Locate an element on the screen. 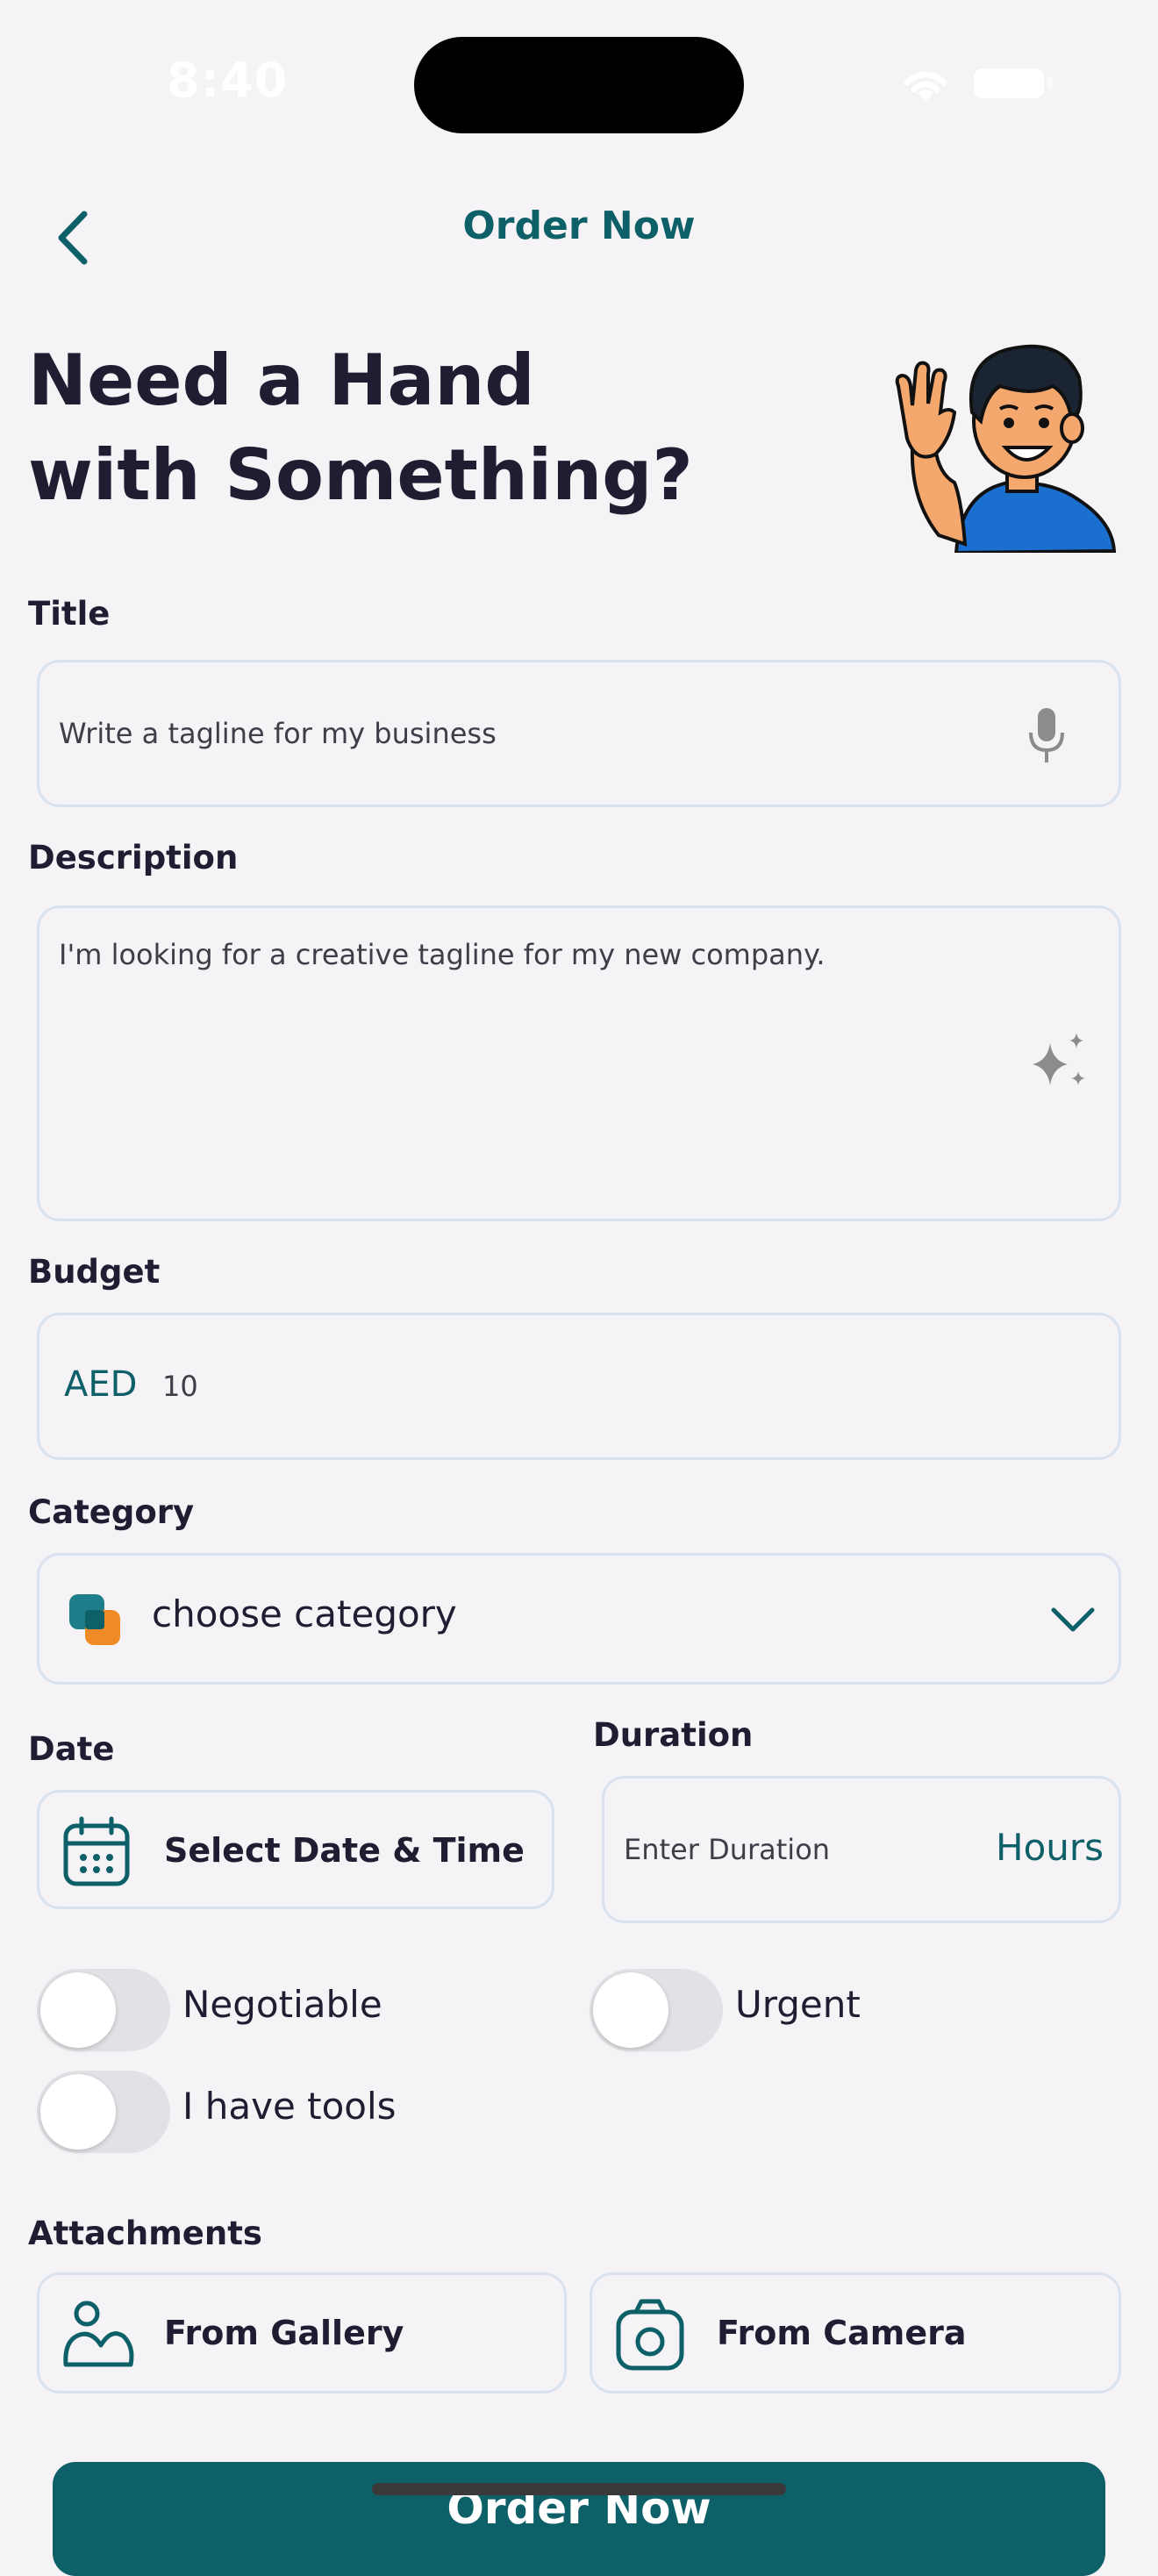 The image size is (1158, 2576). from-gallery-button: From Gallery is located at coordinates (302, 2333).